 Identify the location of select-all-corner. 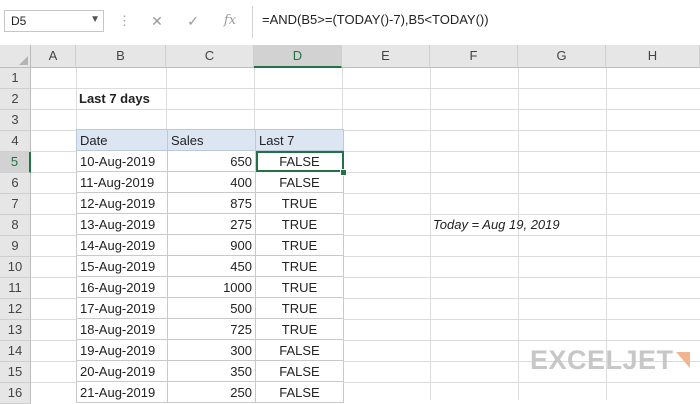
(15, 56).